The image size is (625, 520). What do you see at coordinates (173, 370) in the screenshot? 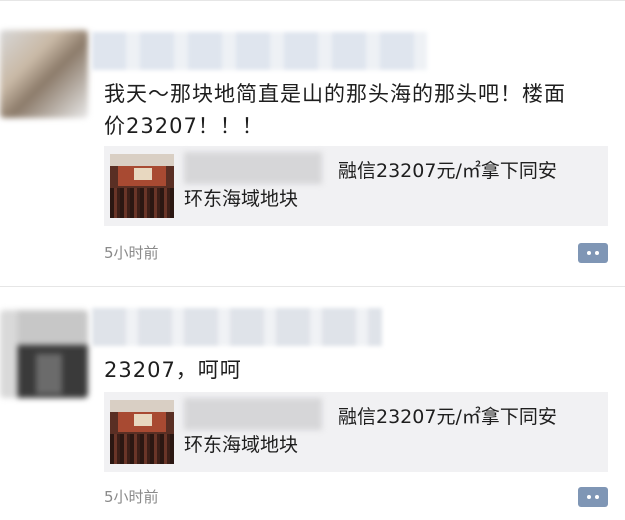
I see `post-text: 23207，呵呵` at bounding box center [173, 370].